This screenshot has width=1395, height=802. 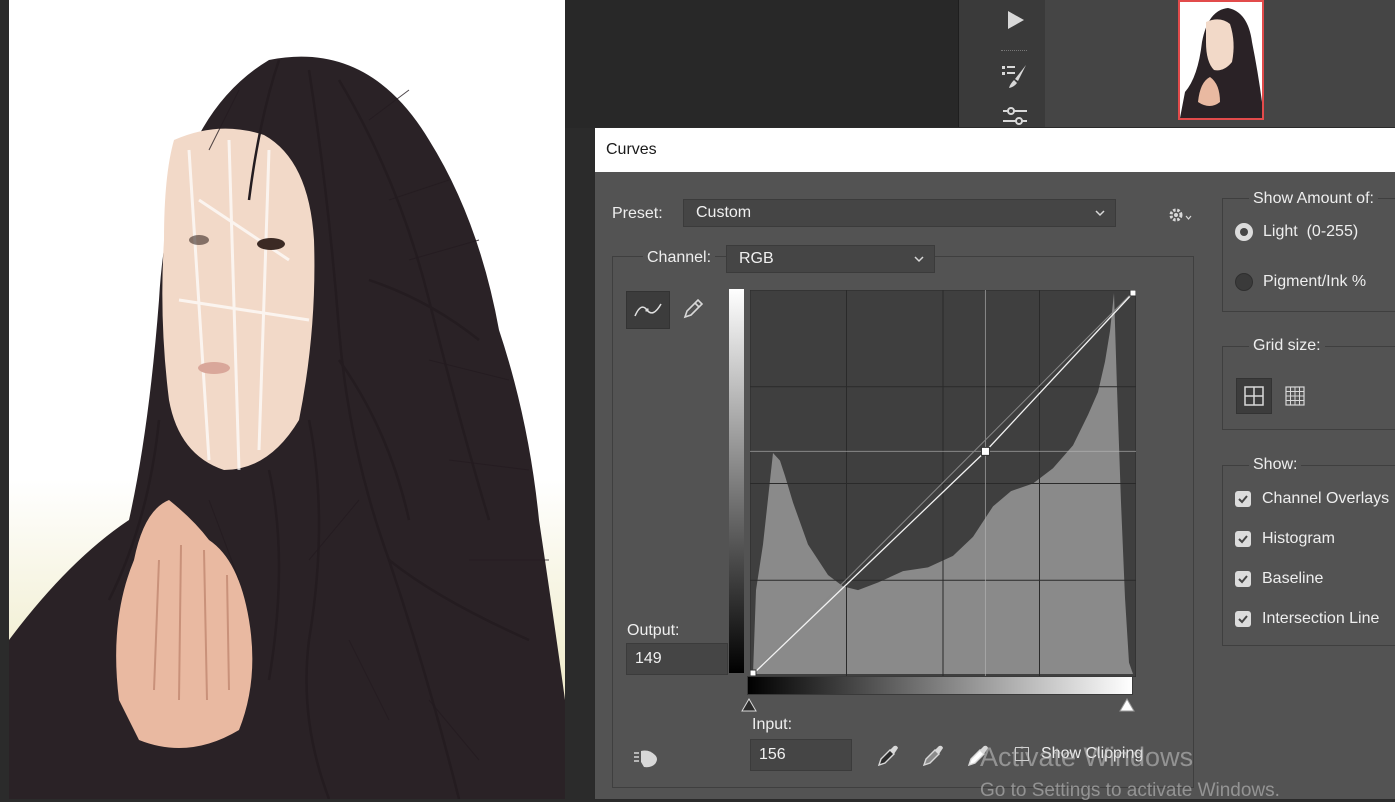 I want to click on channel-select: RGB, so click(x=830, y=259).